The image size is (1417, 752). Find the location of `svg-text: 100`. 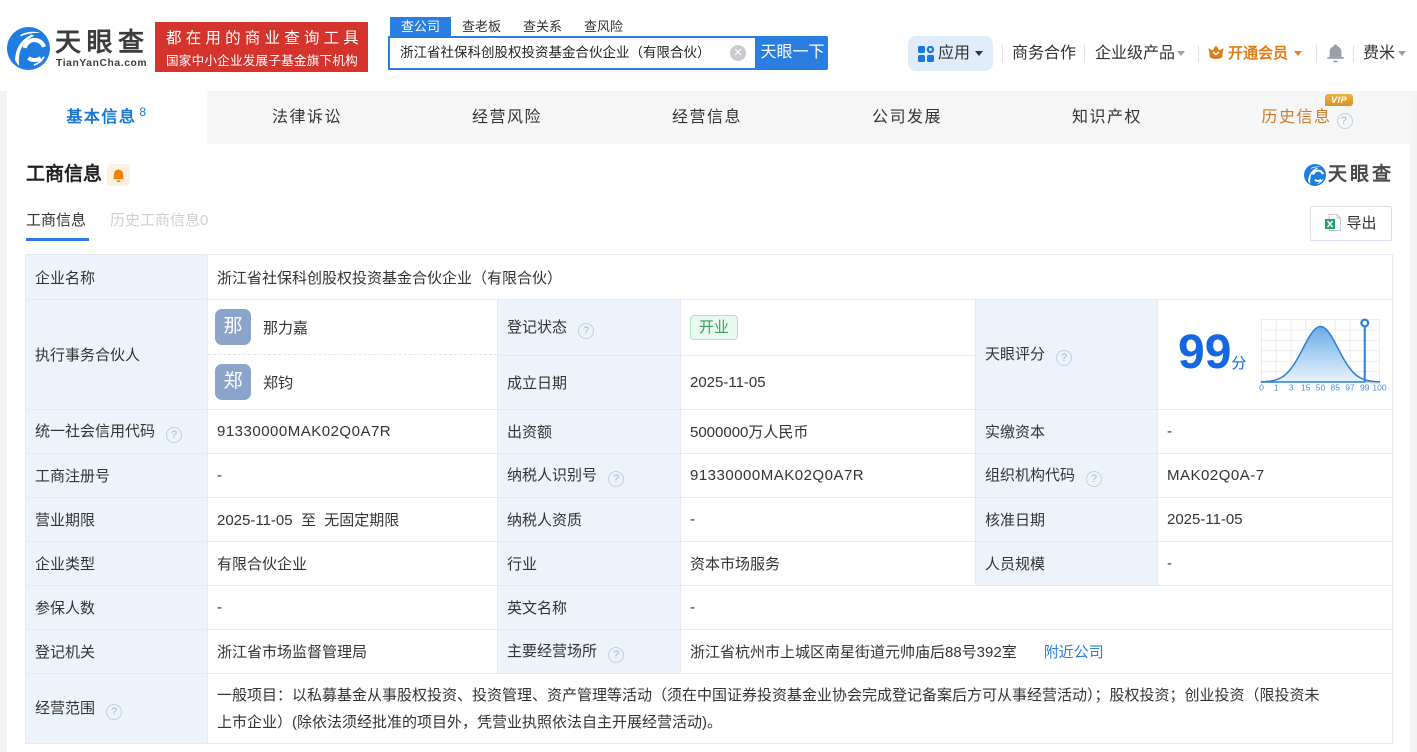

svg-text: 100 is located at coordinates (1379, 388).